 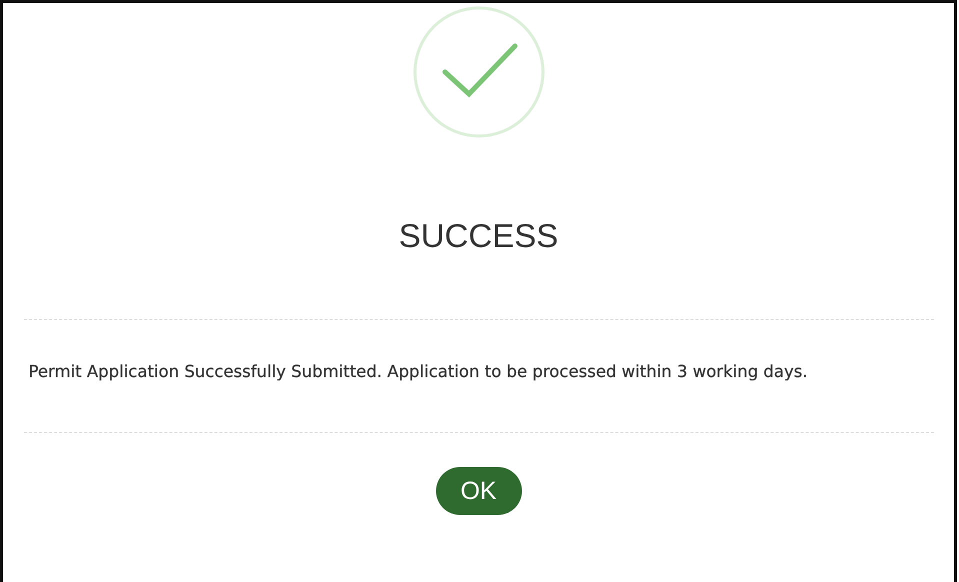 I want to click on success-check-icon, so click(x=478, y=72).